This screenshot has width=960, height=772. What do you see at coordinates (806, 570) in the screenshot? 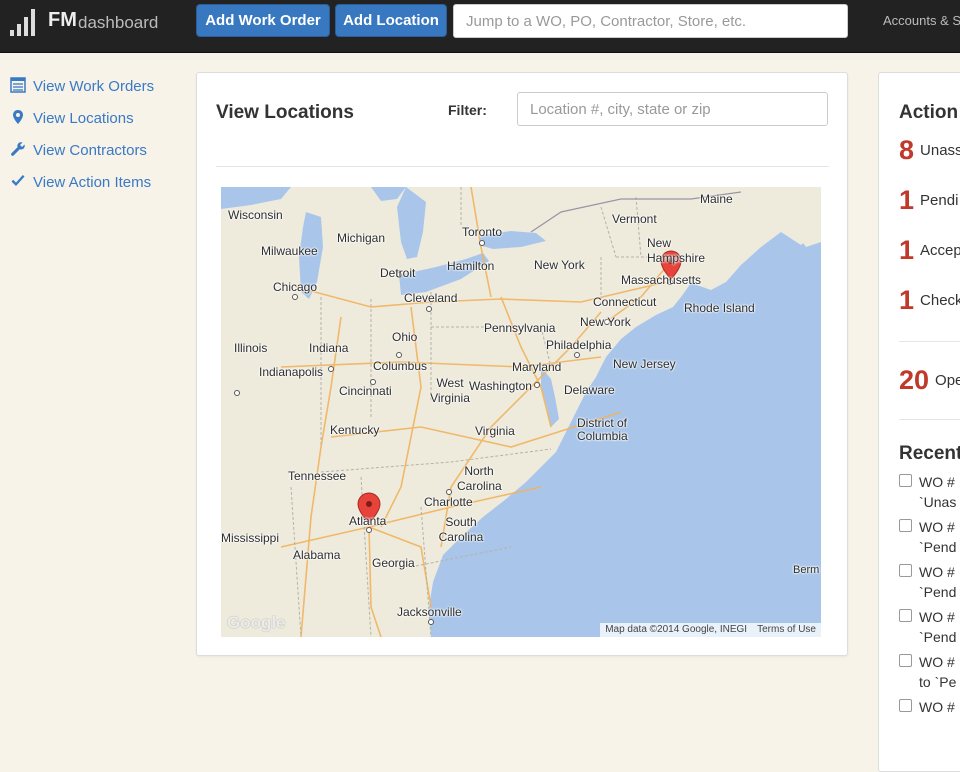
I see `map-label: Berm` at bounding box center [806, 570].